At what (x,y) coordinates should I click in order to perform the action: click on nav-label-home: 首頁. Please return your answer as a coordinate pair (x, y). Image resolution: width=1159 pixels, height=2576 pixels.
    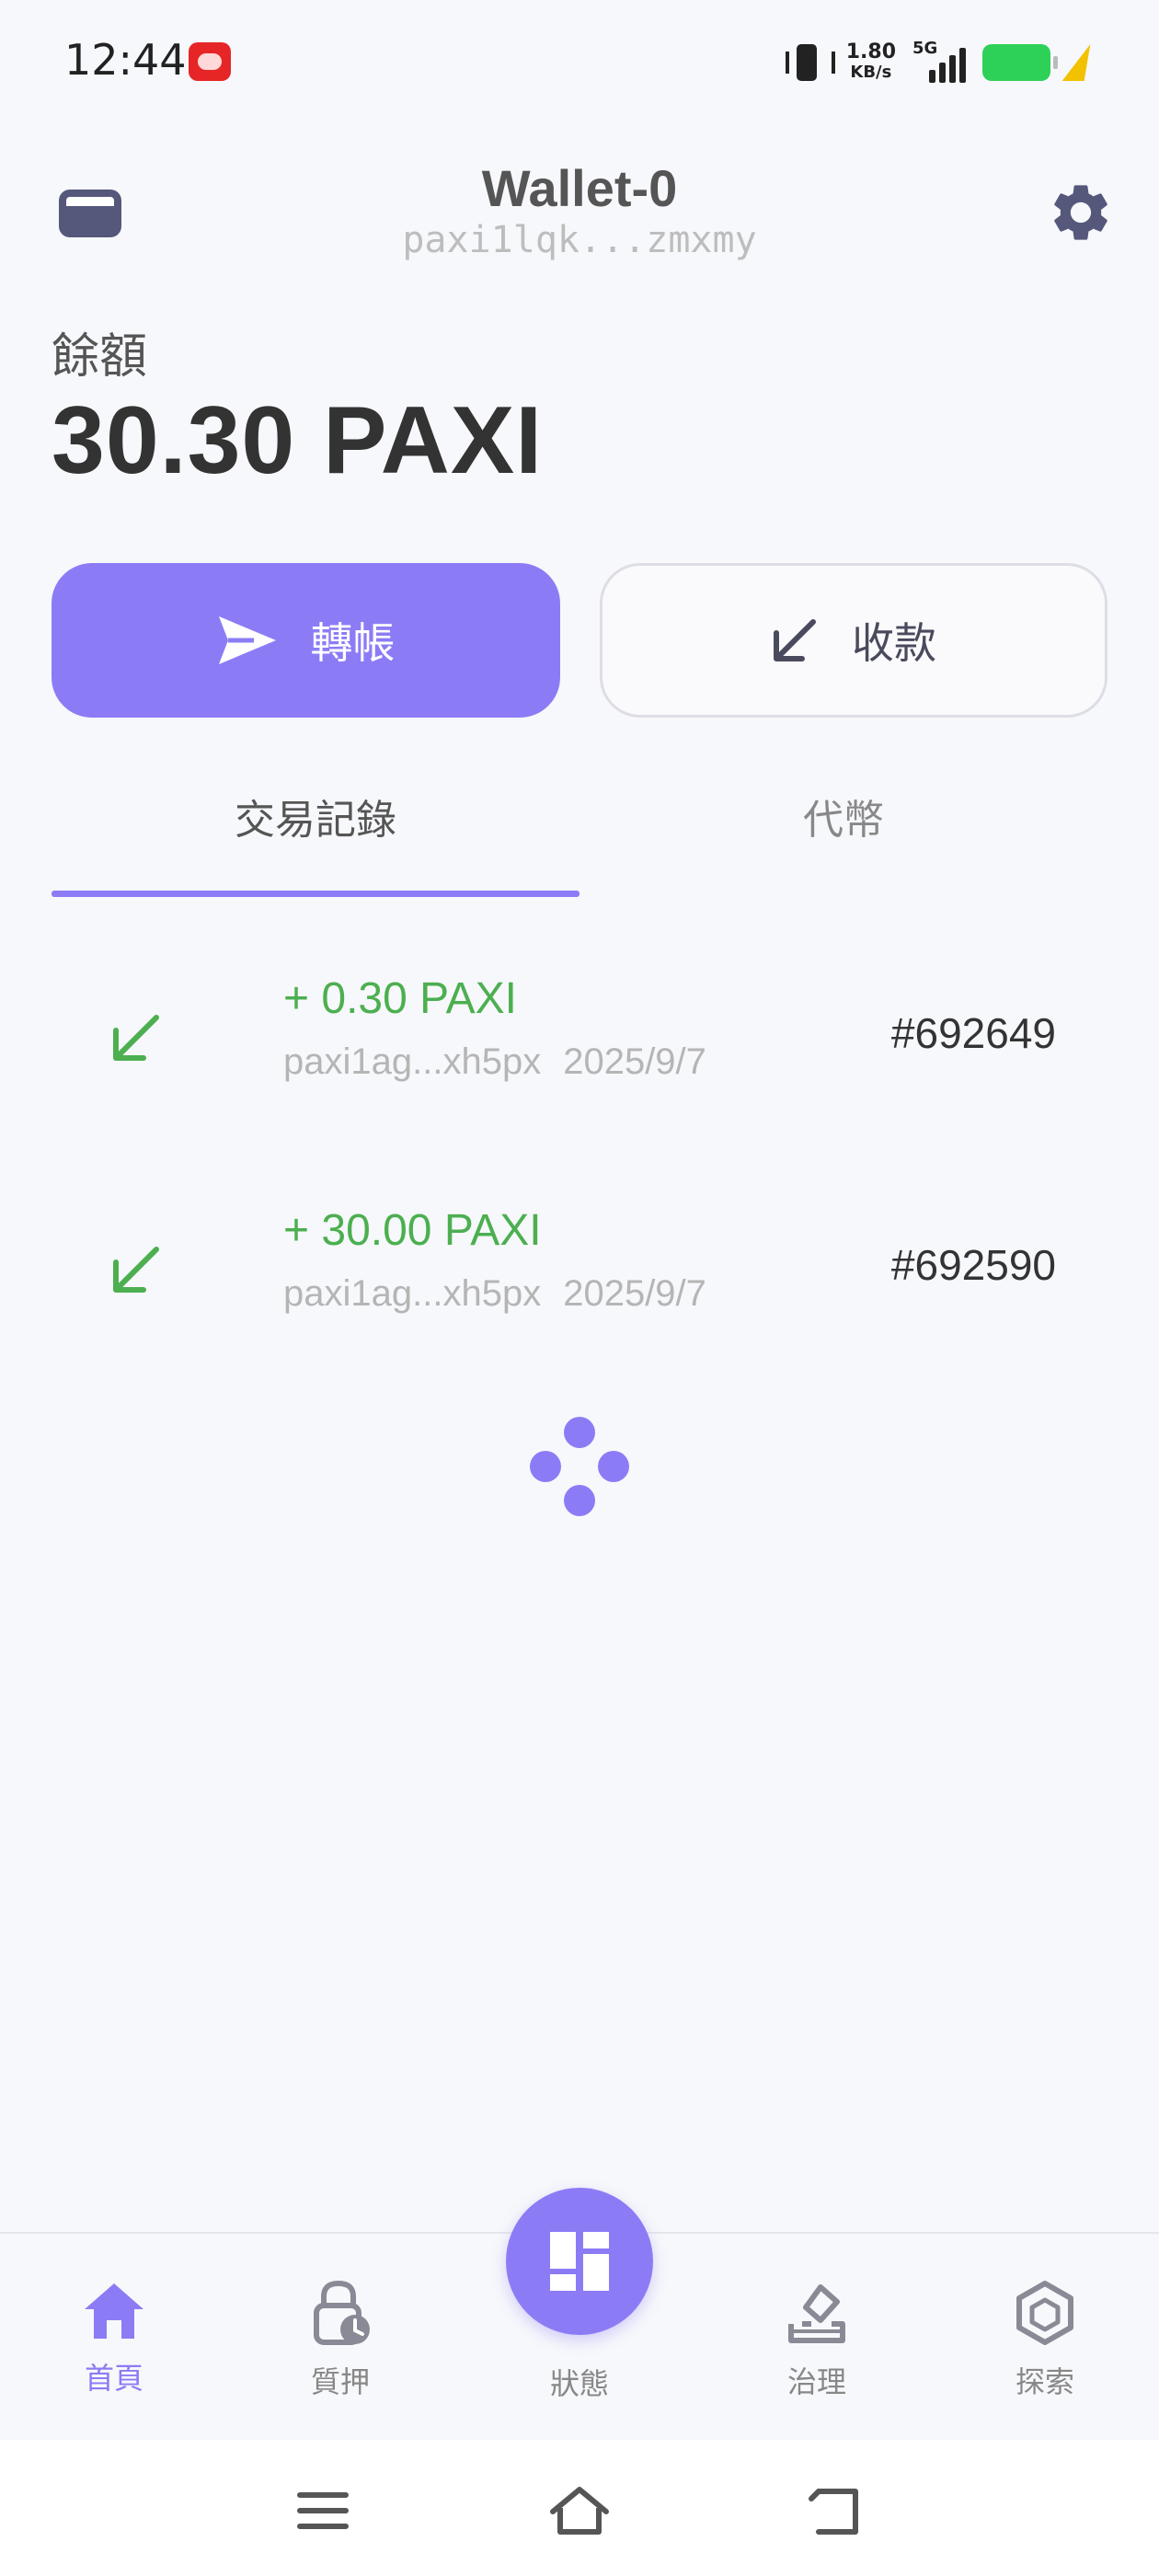
    Looking at the image, I should click on (113, 2378).